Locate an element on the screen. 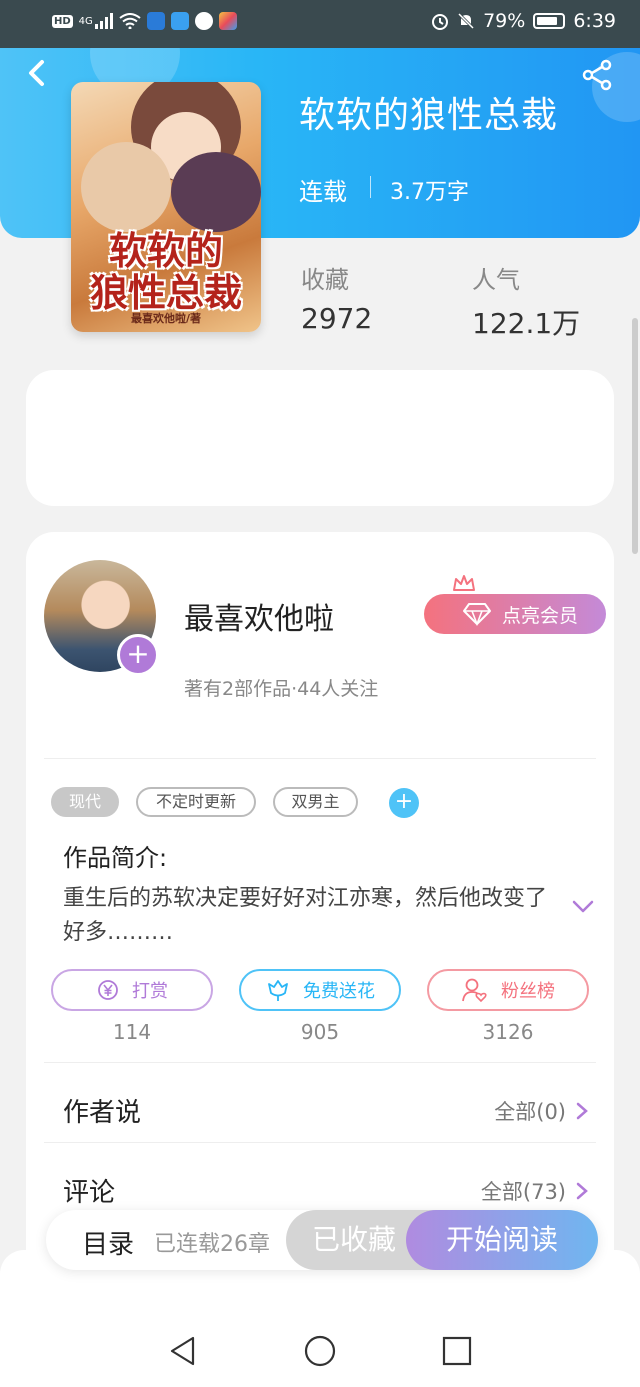 Image resolution: width=640 pixels, height=1387 pixels. clock: 6:39 is located at coordinates (594, 21).